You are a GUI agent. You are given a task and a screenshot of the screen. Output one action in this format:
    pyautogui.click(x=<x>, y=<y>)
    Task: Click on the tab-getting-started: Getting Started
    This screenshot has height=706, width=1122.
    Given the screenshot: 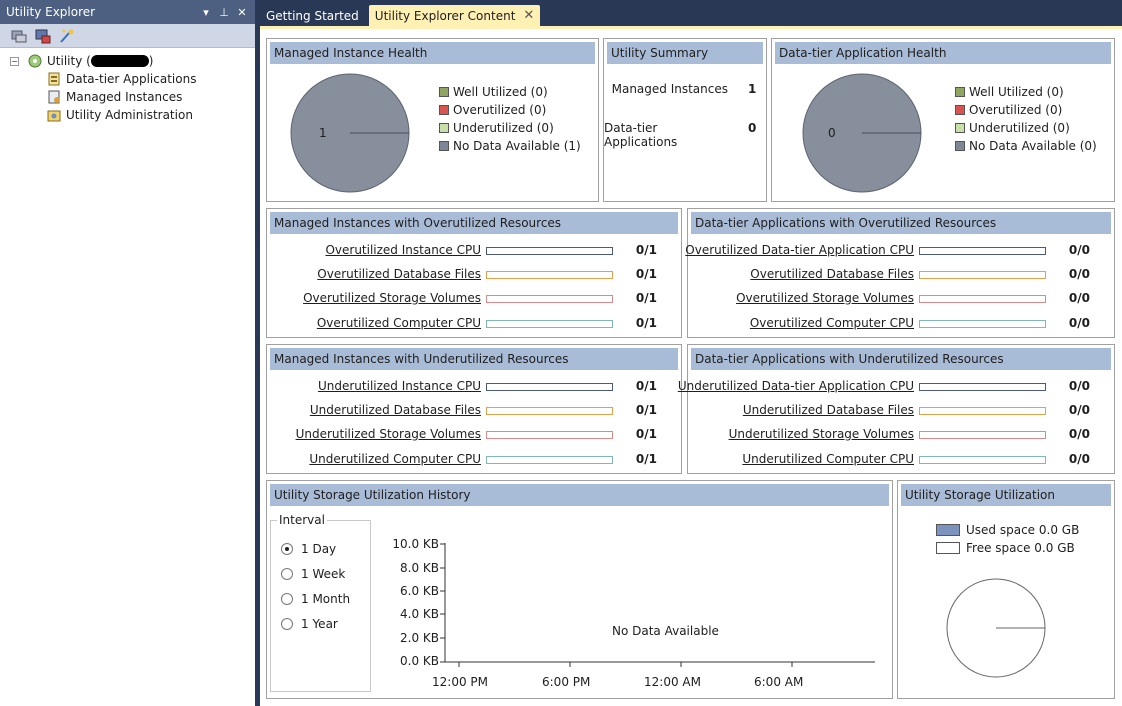 What is the action you would take?
    pyautogui.click(x=312, y=15)
    